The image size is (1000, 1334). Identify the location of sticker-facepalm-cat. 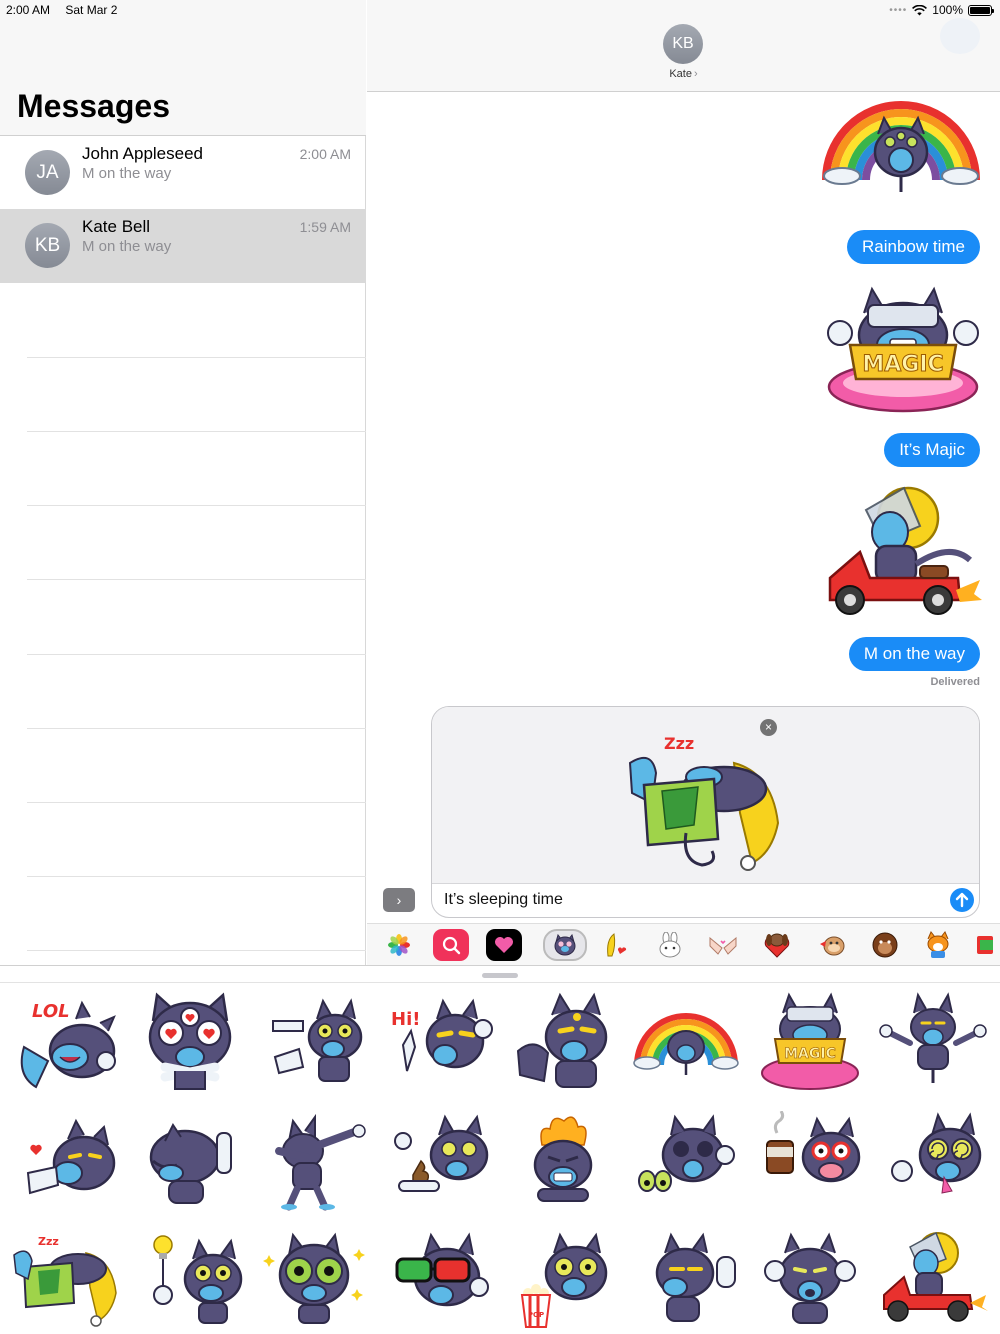
(190, 1161).